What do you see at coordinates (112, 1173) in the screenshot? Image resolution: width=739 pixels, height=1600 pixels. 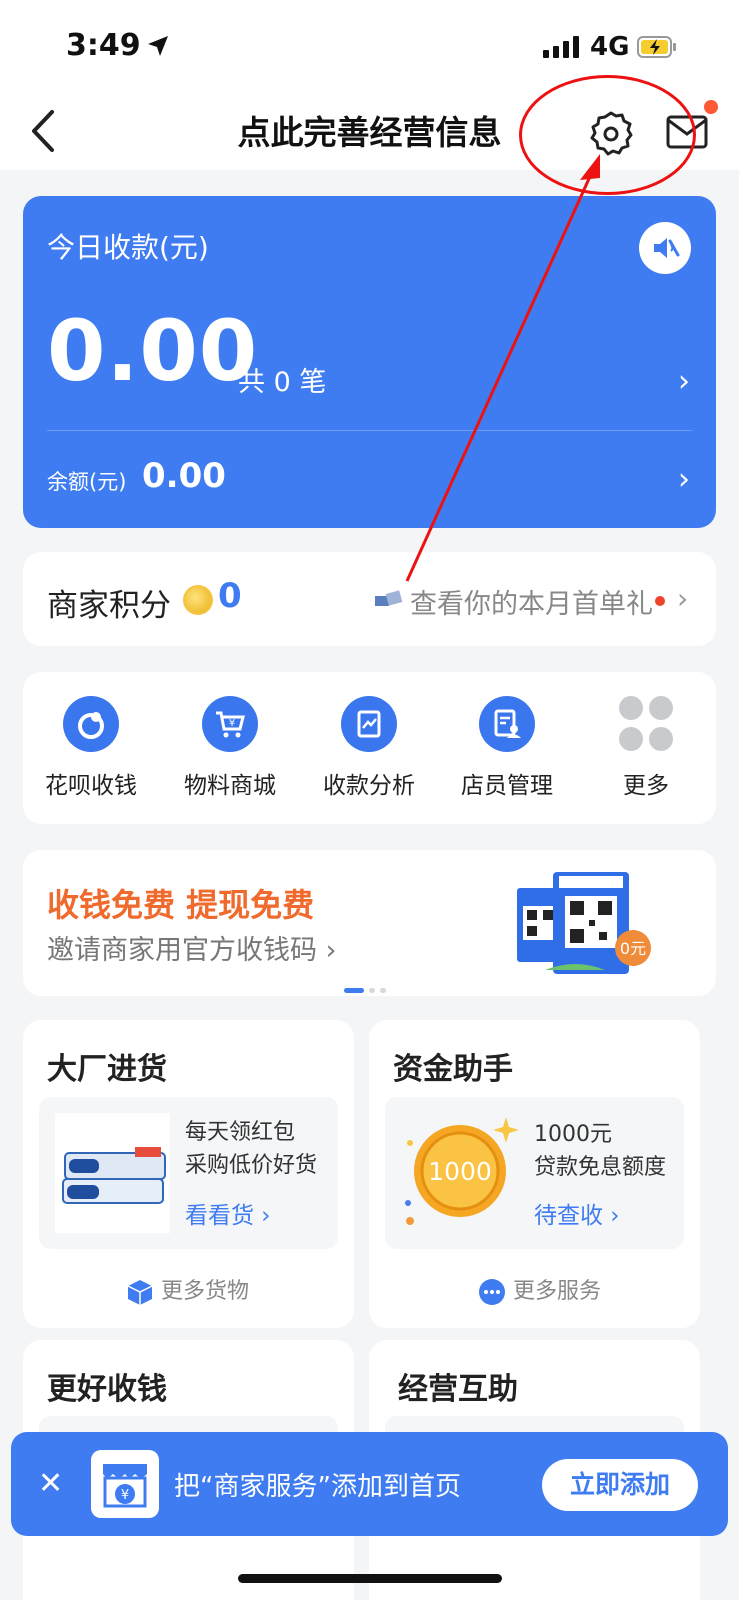 I see `toothpaste-product-image` at bounding box center [112, 1173].